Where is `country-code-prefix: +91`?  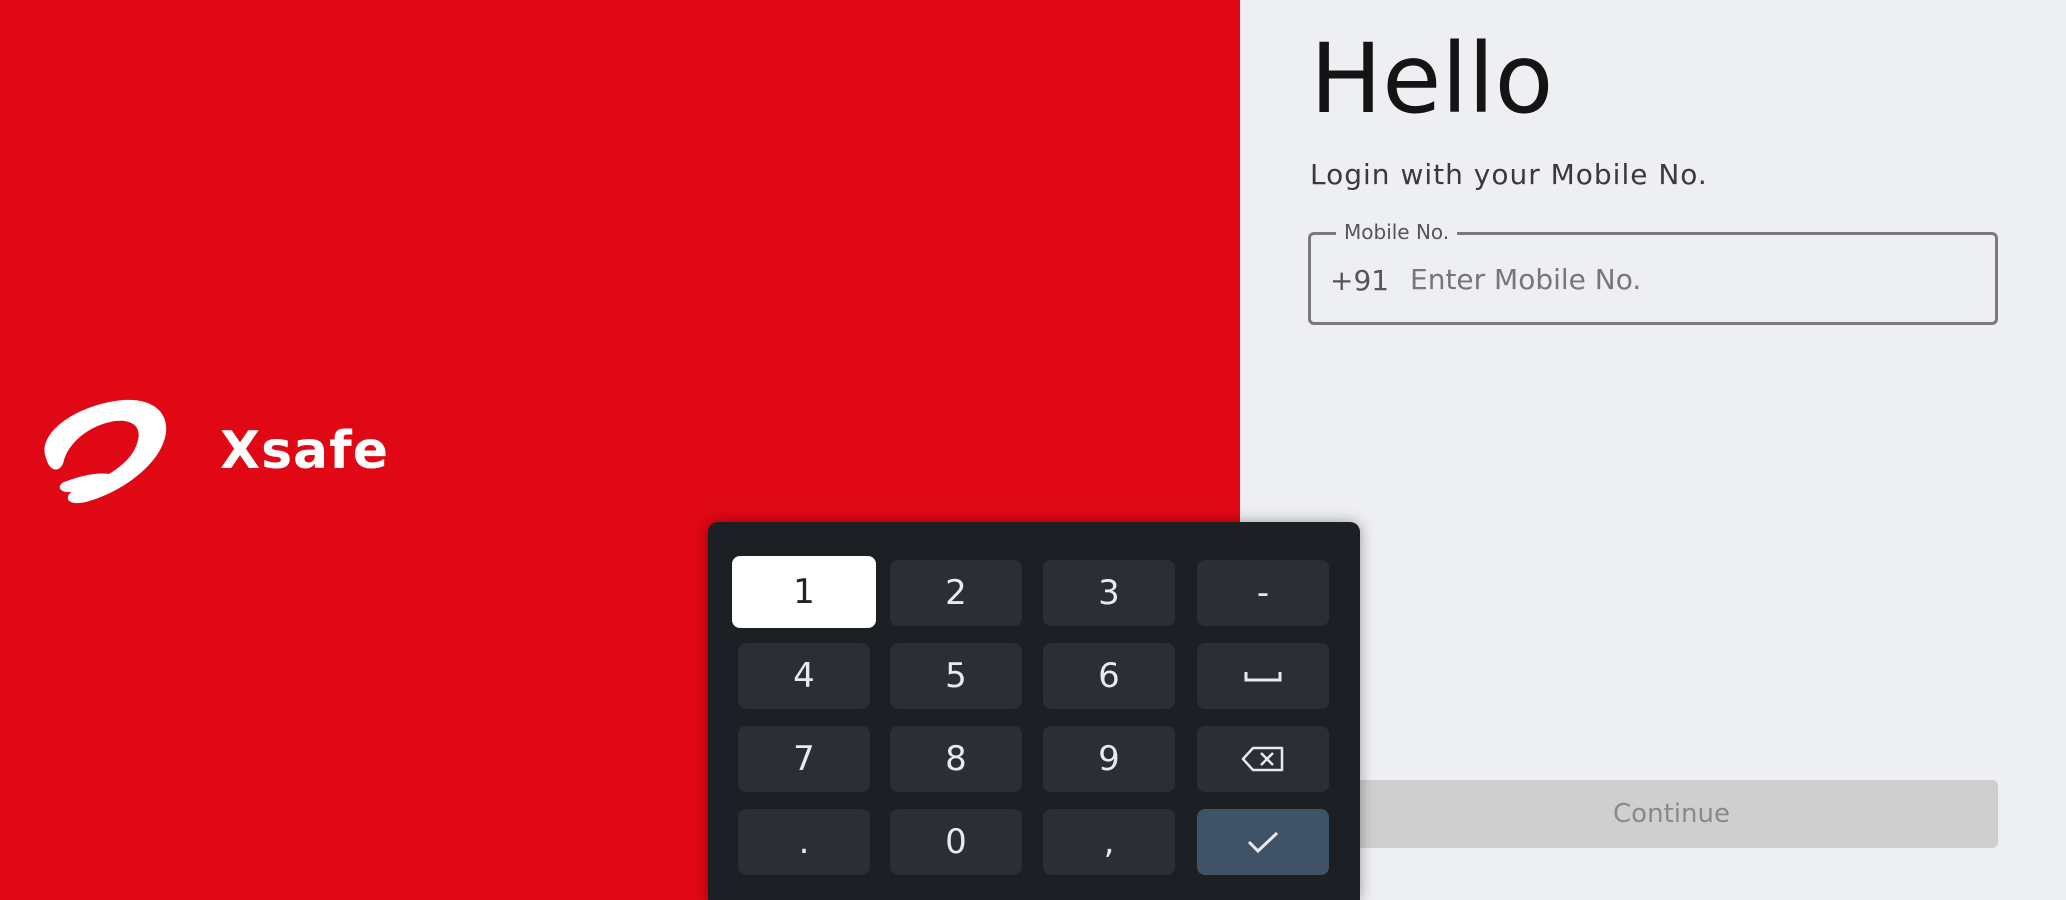 country-code-prefix: +91 is located at coordinates (1360, 280).